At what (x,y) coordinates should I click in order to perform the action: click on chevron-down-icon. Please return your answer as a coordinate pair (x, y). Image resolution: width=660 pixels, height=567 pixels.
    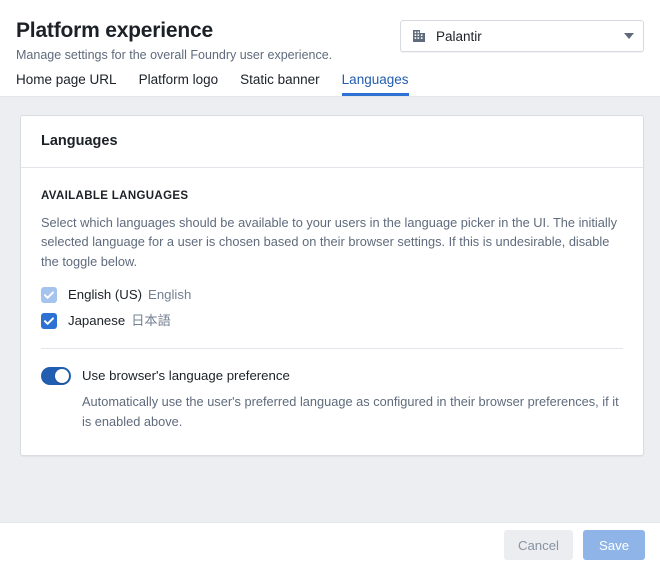
    Looking at the image, I should click on (629, 36).